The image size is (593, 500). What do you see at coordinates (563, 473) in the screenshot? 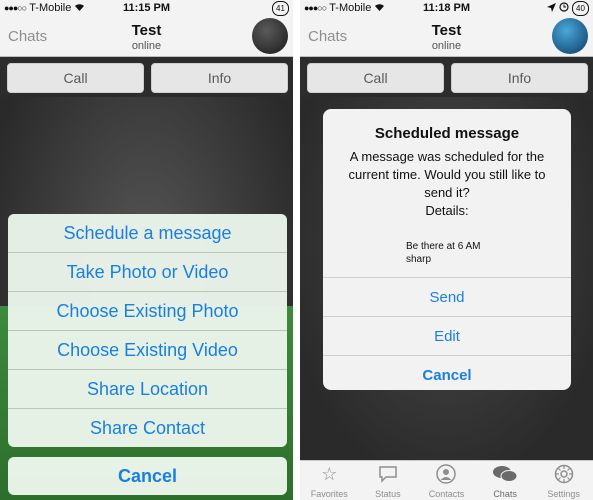
I see `gear-icon` at bounding box center [563, 473].